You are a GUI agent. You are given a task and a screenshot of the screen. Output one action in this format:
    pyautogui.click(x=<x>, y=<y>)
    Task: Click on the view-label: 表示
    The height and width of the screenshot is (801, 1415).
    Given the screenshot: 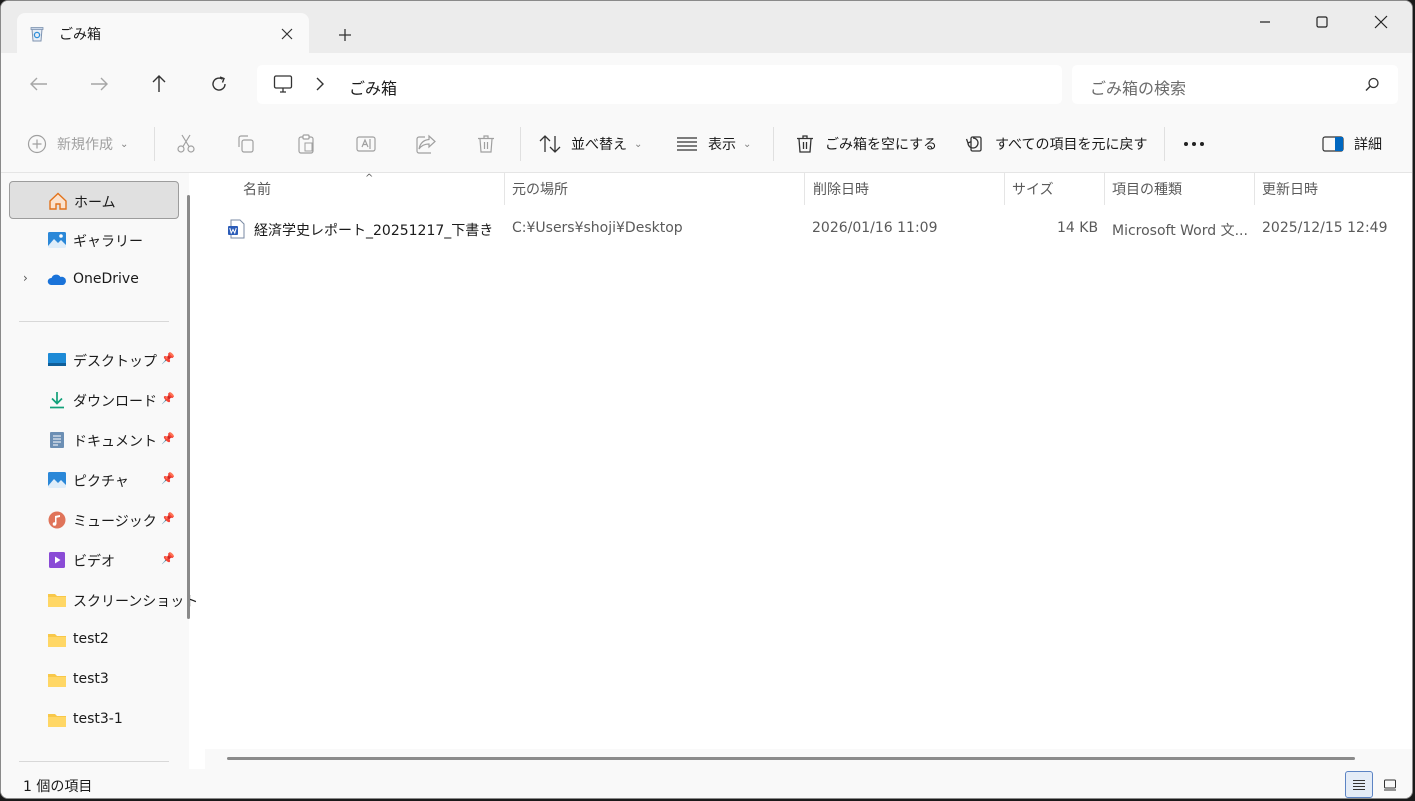 What is the action you would take?
    pyautogui.click(x=722, y=145)
    